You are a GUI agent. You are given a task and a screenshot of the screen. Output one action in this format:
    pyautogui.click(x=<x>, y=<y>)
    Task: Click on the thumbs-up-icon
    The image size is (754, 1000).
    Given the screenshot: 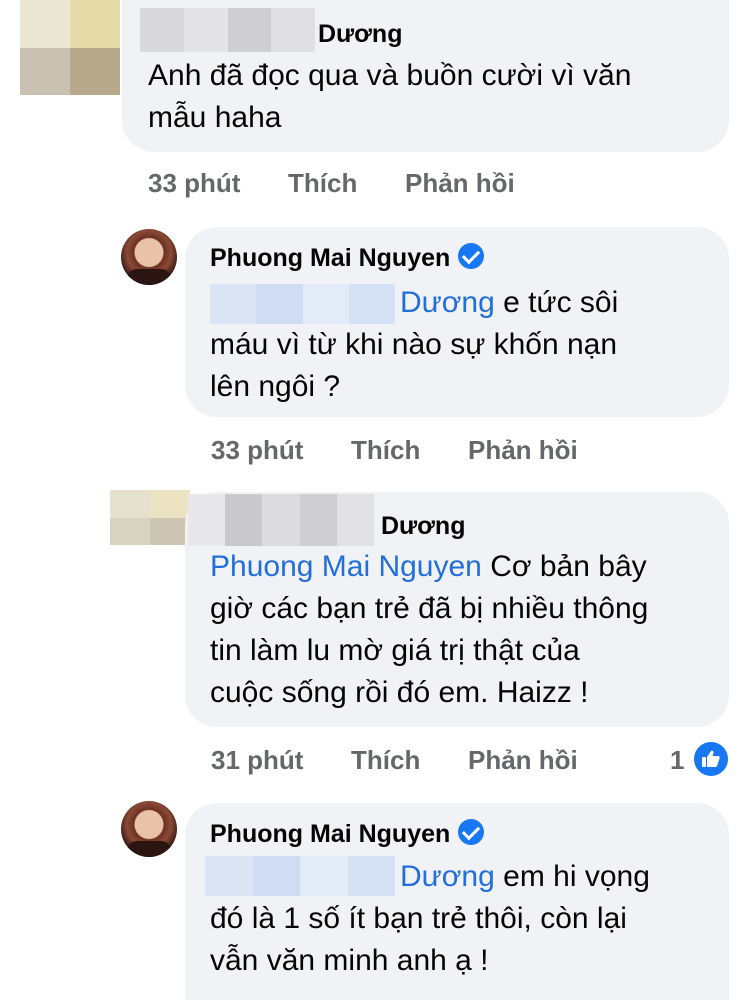 What is the action you would take?
    pyautogui.click(x=711, y=759)
    